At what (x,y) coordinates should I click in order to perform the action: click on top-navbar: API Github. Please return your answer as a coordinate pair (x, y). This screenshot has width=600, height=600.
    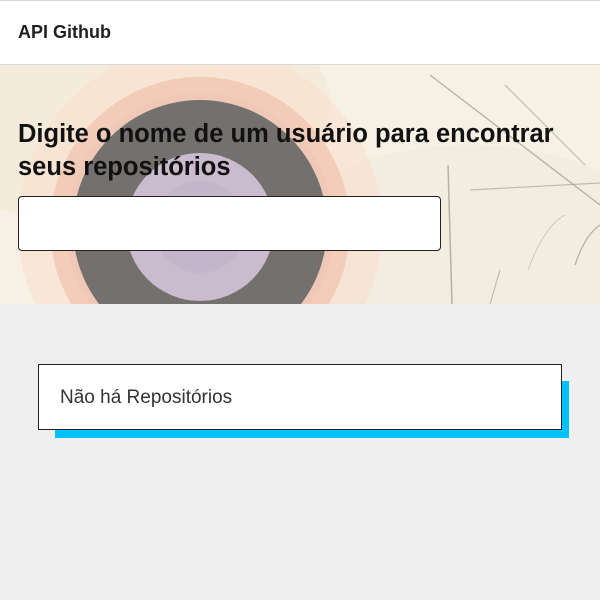
    Looking at the image, I should click on (300, 32).